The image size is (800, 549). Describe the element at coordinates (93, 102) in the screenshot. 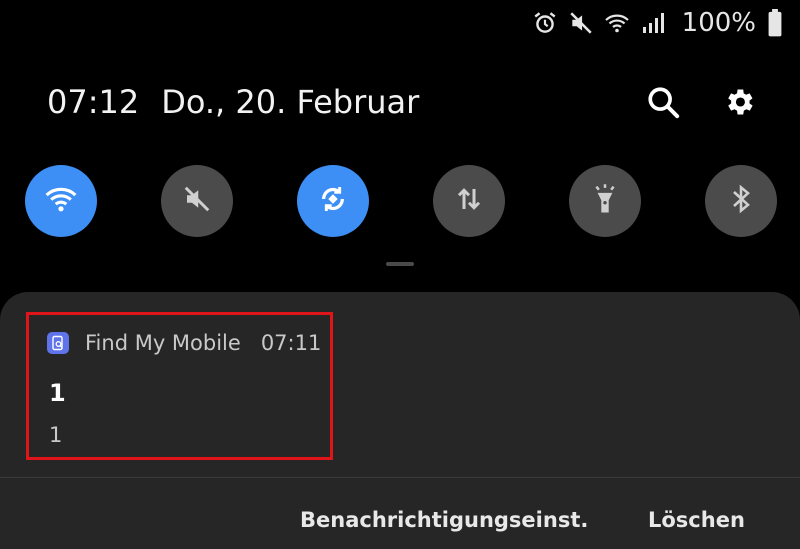

I see `clock-time: 07:12` at that location.